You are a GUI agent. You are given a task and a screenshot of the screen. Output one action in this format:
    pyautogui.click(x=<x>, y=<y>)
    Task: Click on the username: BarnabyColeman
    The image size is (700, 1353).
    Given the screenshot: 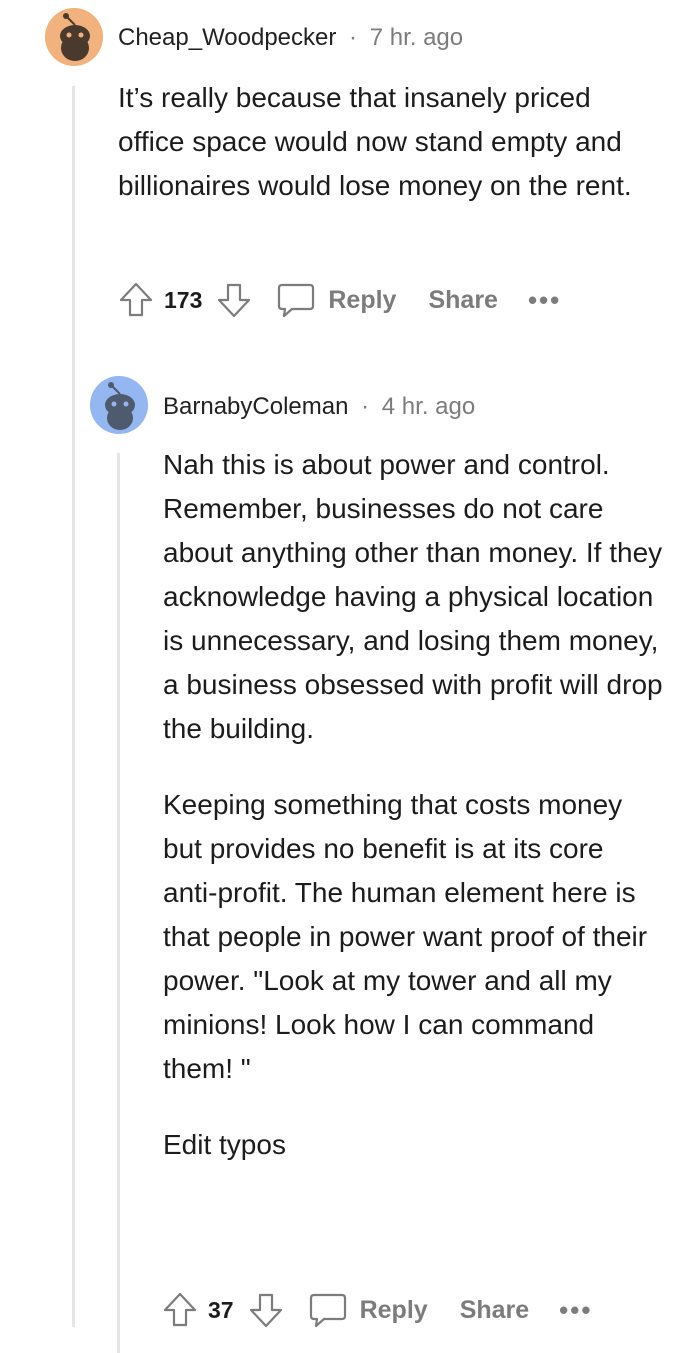 What is the action you would take?
    pyautogui.click(x=255, y=406)
    